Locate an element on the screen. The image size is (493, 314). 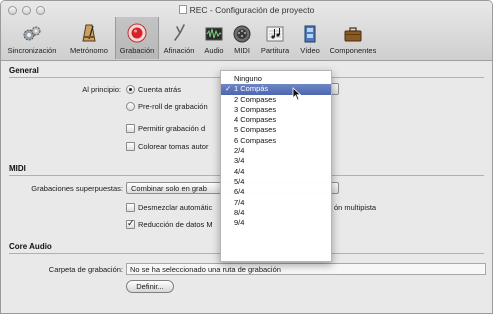
menu-item-label: 3/4 is located at coordinates (239, 161).